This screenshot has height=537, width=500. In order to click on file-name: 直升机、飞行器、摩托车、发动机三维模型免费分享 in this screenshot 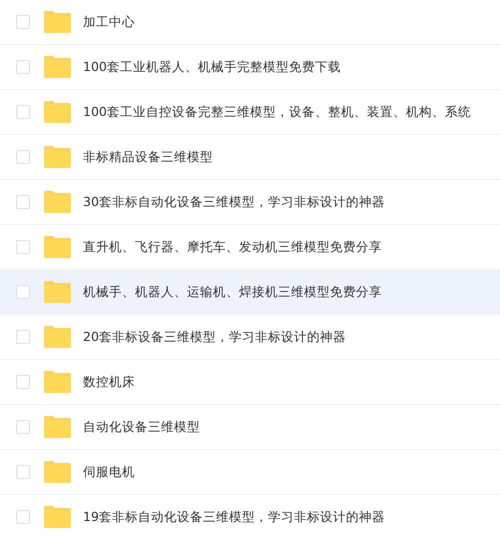, I will do `click(232, 247)`.